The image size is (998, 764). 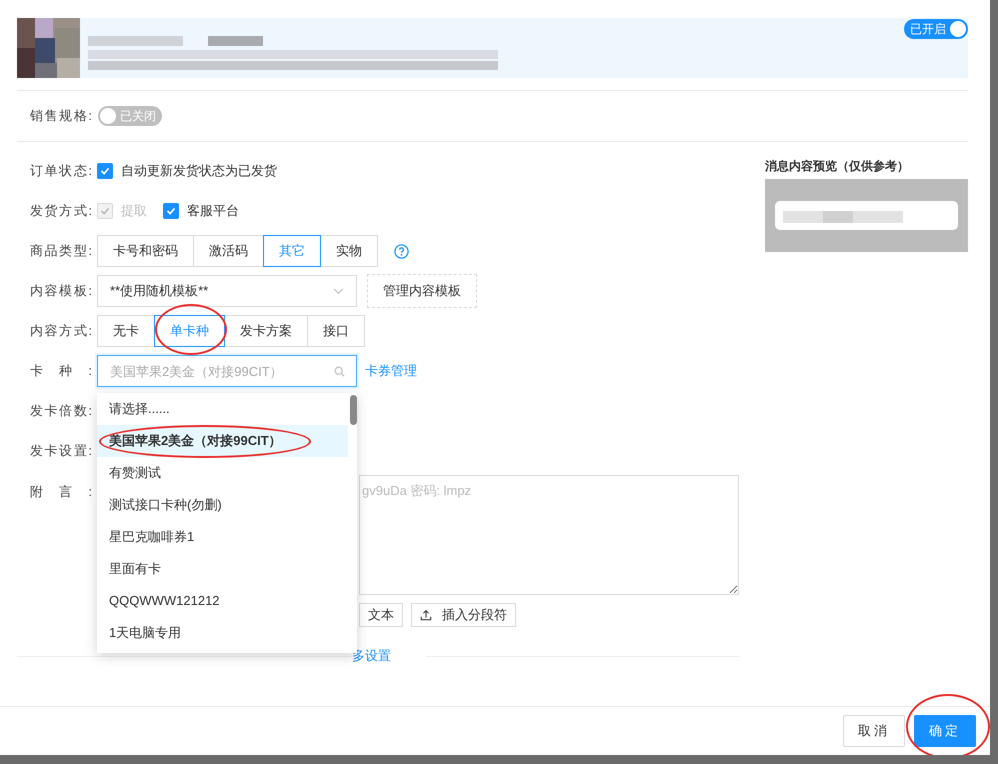 What do you see at coordinates (336, 331) in the screenshot?
I see `segment-tab: 接口` at bounding box center [336, 331].